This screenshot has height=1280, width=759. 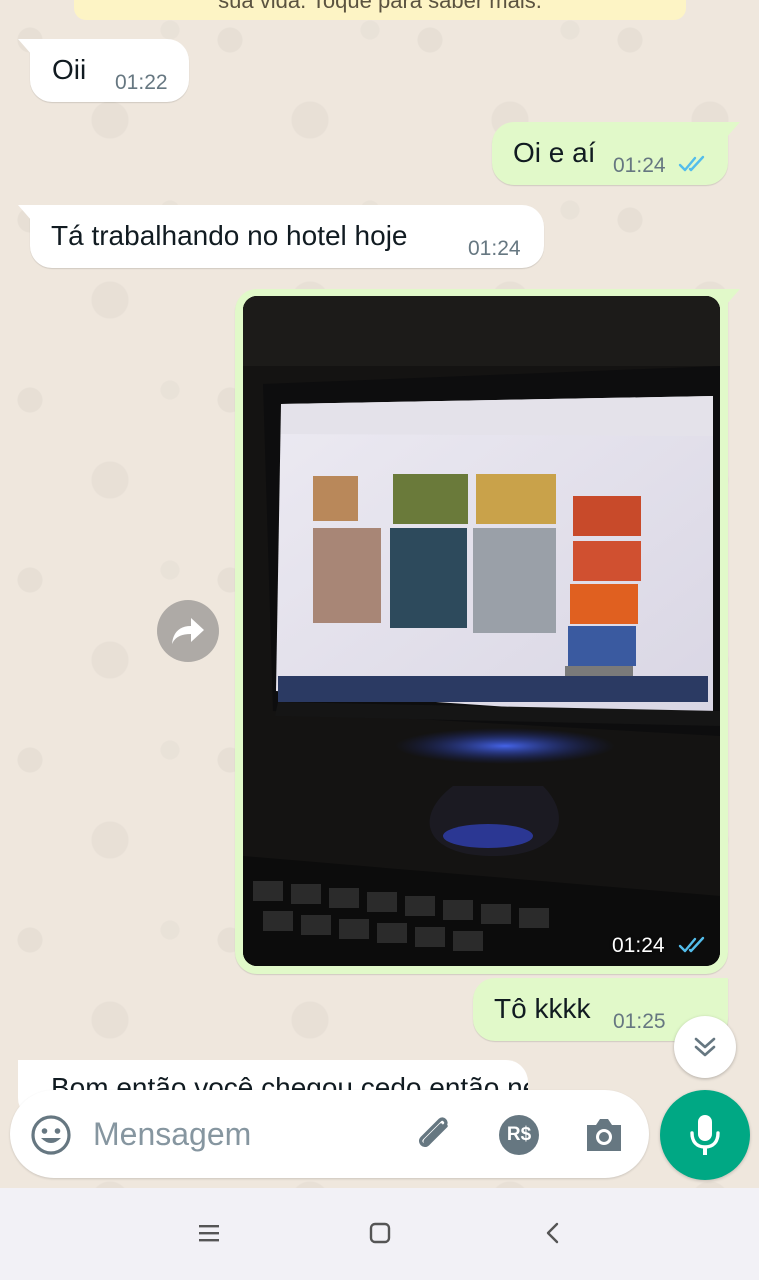 I want to click on emoji-icon, so click(x=51, y=1135).